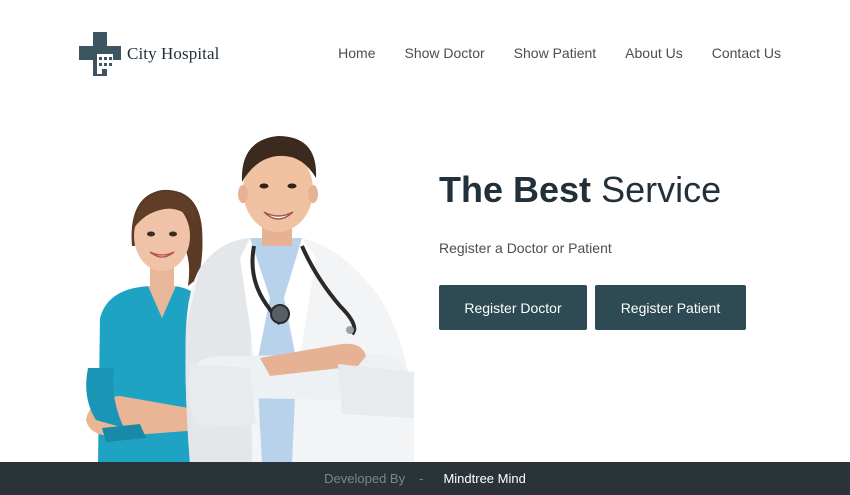 This screenshot has width=850, height=495. What do you see at coordinates (173, 53) in the screenshot?
I see `brand-name: City Hospital` at bounding box center [173, 53].